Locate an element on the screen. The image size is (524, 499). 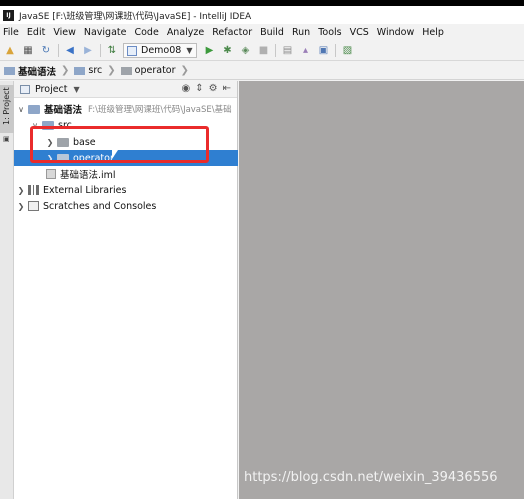
breadcrumb-label: src is located at coordinates (95, 70).